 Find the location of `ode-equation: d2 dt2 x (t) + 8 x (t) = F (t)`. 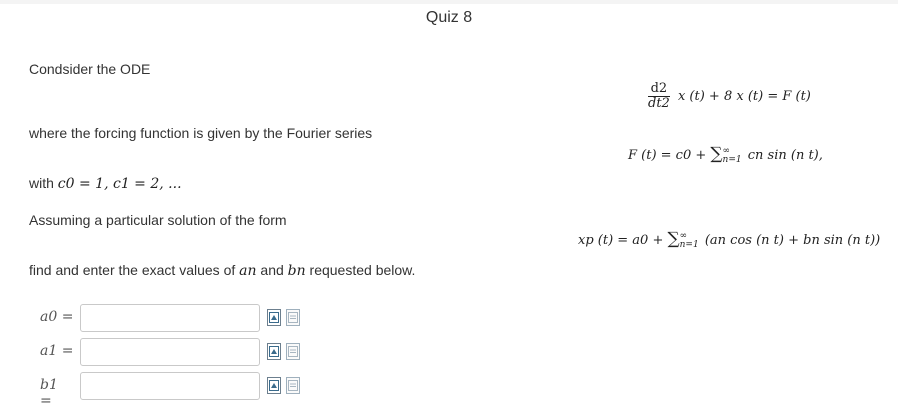

ode-equation: d2 dt2 x (t) + 8 x (t) = F (t) is located at coordinates (729, 96).